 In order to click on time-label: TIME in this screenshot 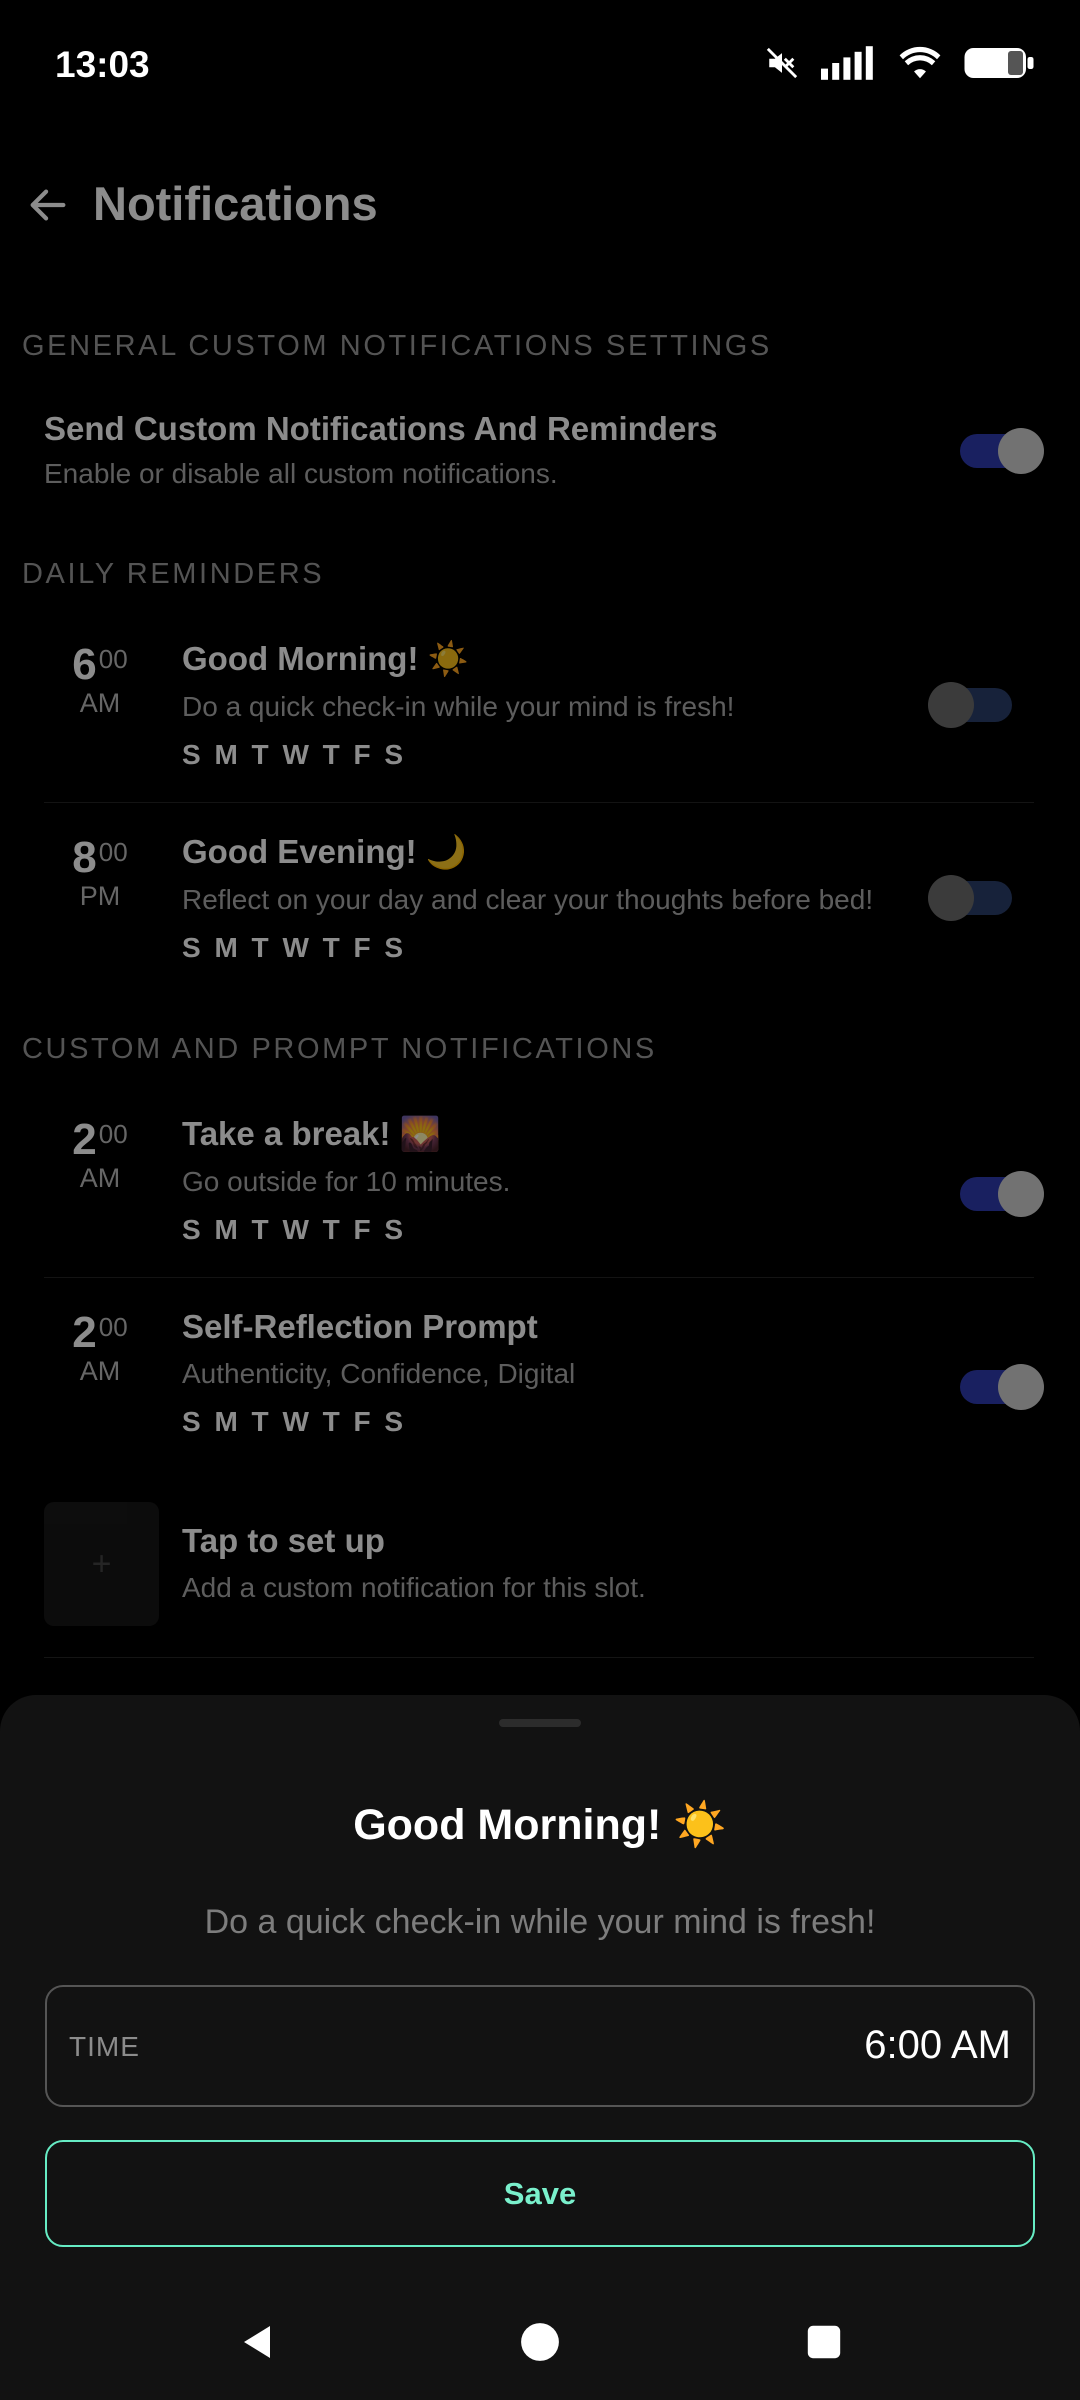, I will do `click(104, 2046)`.